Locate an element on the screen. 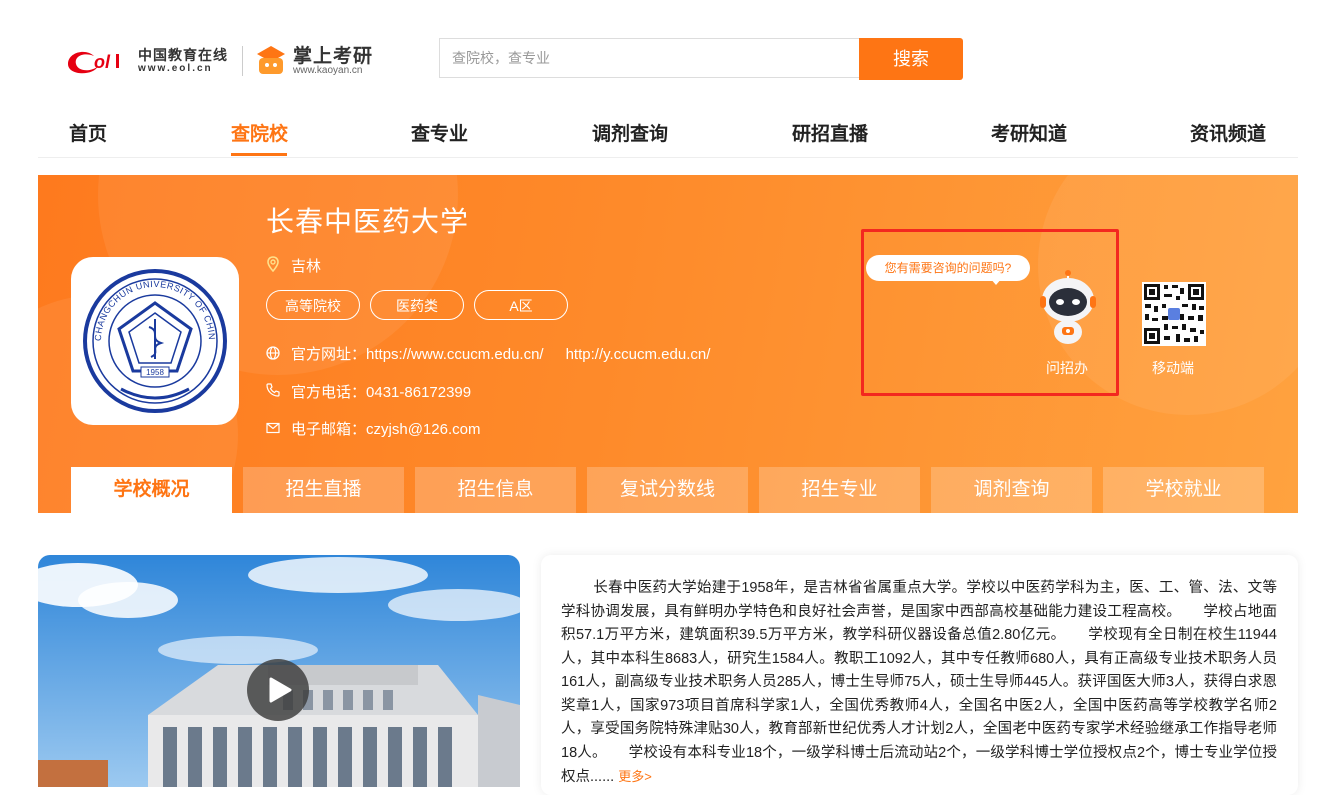  nav-home: 首页 is located at coordinates (88, 135).